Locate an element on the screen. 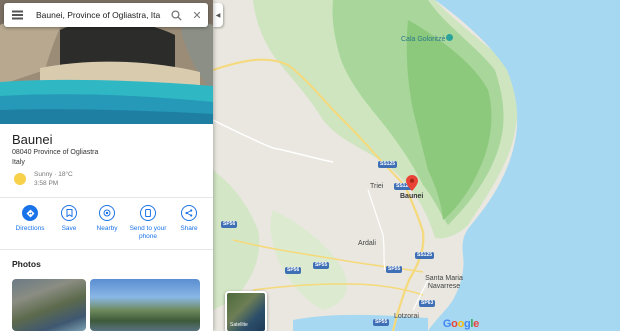 The image size is (620, 331). search-input: Baunei, Province of Ogliastra, Ita is located at coordinates (98, 15).